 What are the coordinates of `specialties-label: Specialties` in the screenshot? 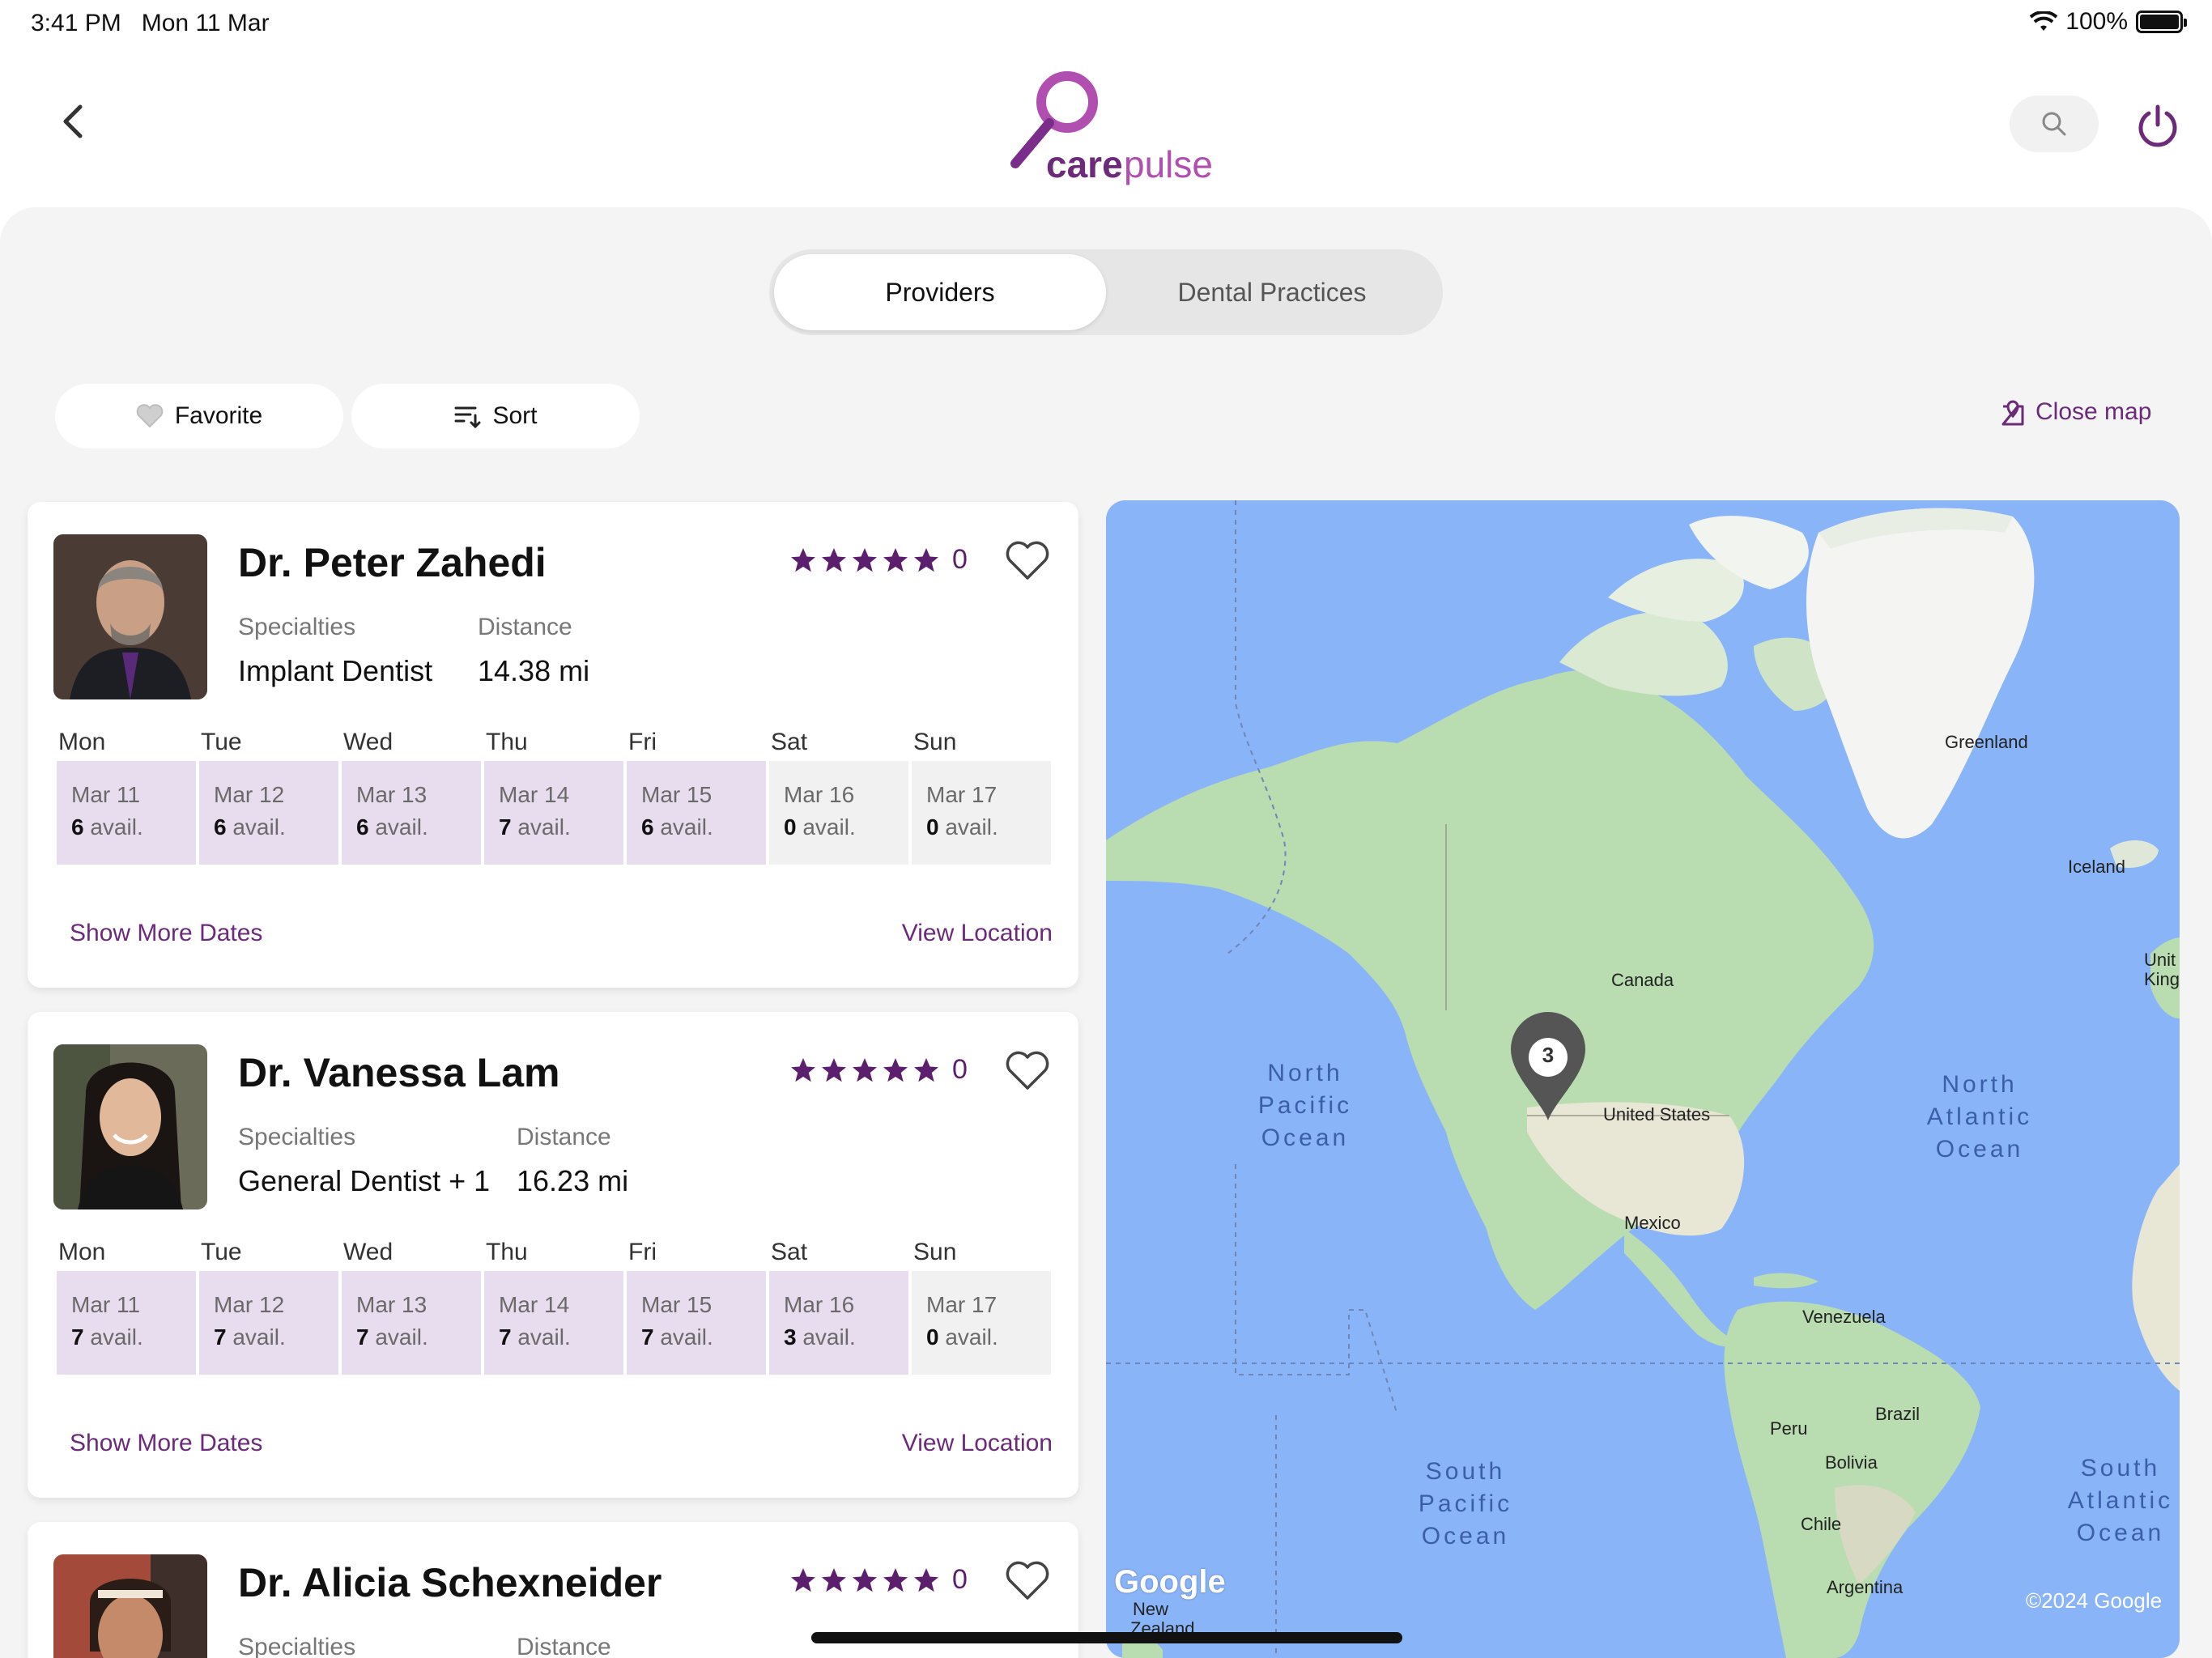 It's located at (297, 1137).